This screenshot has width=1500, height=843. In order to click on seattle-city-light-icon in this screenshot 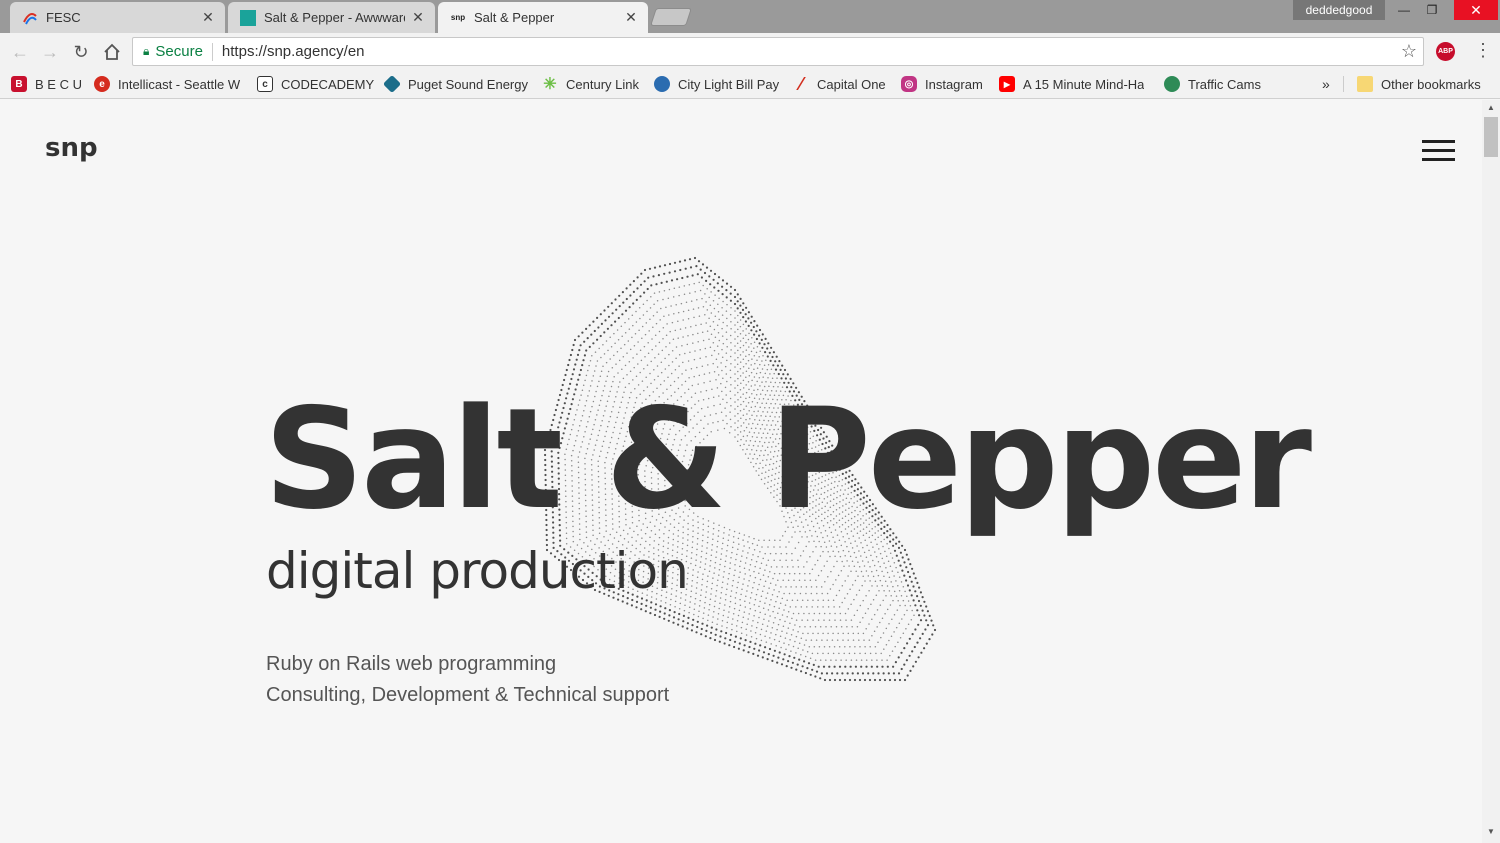, I will do `click(662, 84)`.